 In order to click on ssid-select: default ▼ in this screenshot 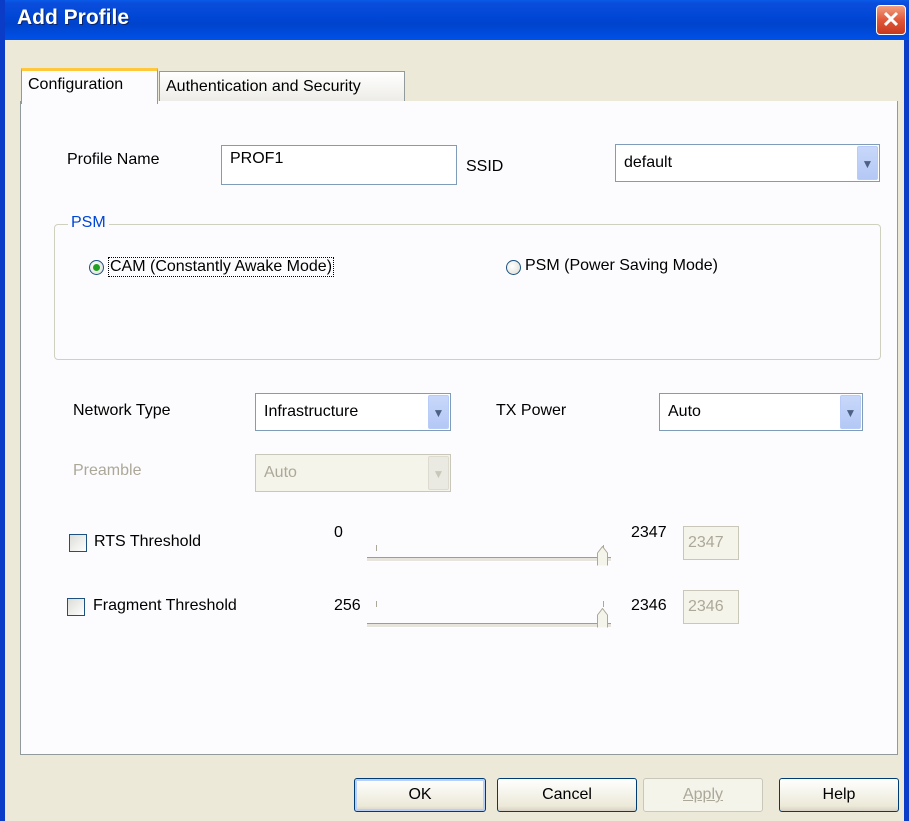, I will do `click(747, 163)`.